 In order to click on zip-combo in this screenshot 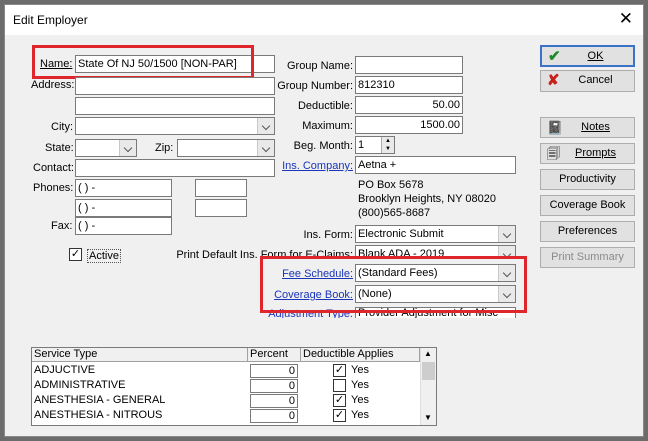, I will do `click(226, 148)`.